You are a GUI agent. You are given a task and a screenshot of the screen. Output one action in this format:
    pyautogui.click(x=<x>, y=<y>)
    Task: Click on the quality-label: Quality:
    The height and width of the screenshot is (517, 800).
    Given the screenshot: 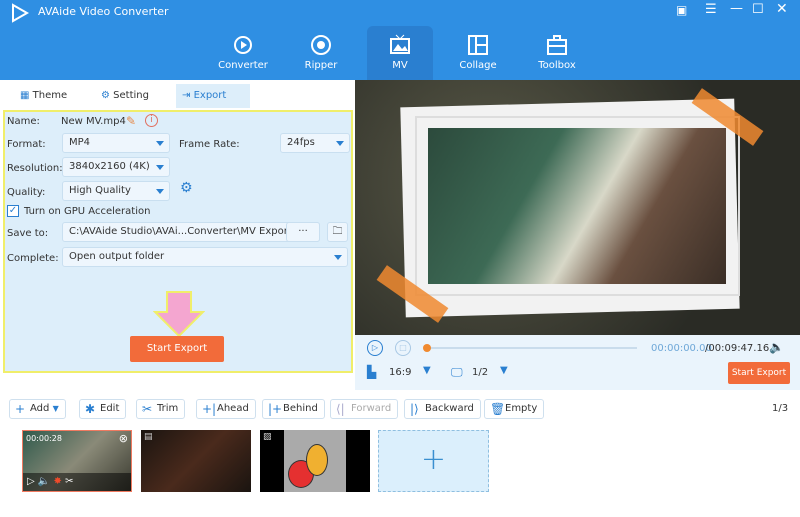 What is the action you would take?
    pyautogui.click(x=26, y=192)
    